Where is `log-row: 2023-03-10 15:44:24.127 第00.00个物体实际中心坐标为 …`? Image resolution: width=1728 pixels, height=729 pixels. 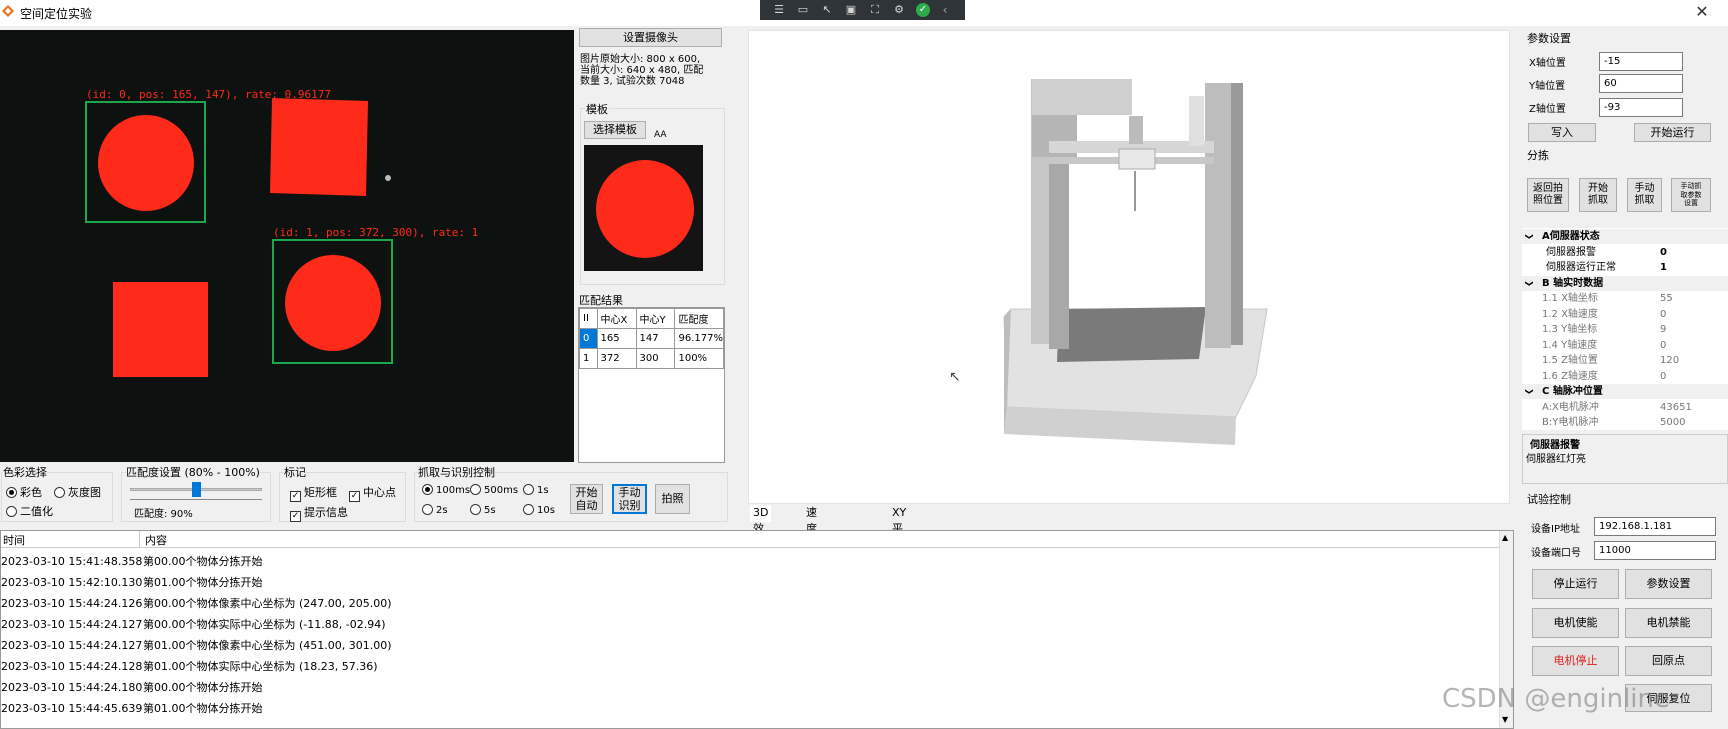 log-row: 2023-03-10 15:44:24.127 第00.00个物体实际中心坐标为 … is located at coordinates (746, 625).